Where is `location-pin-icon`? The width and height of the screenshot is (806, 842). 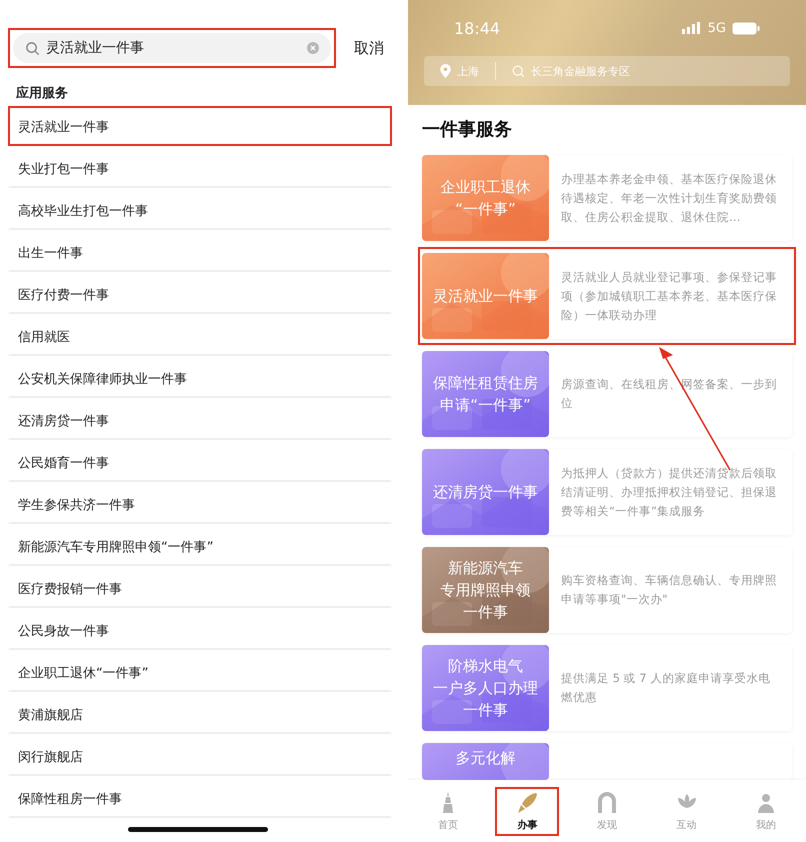 location-pin-icon is located at coordinates (445, 71).